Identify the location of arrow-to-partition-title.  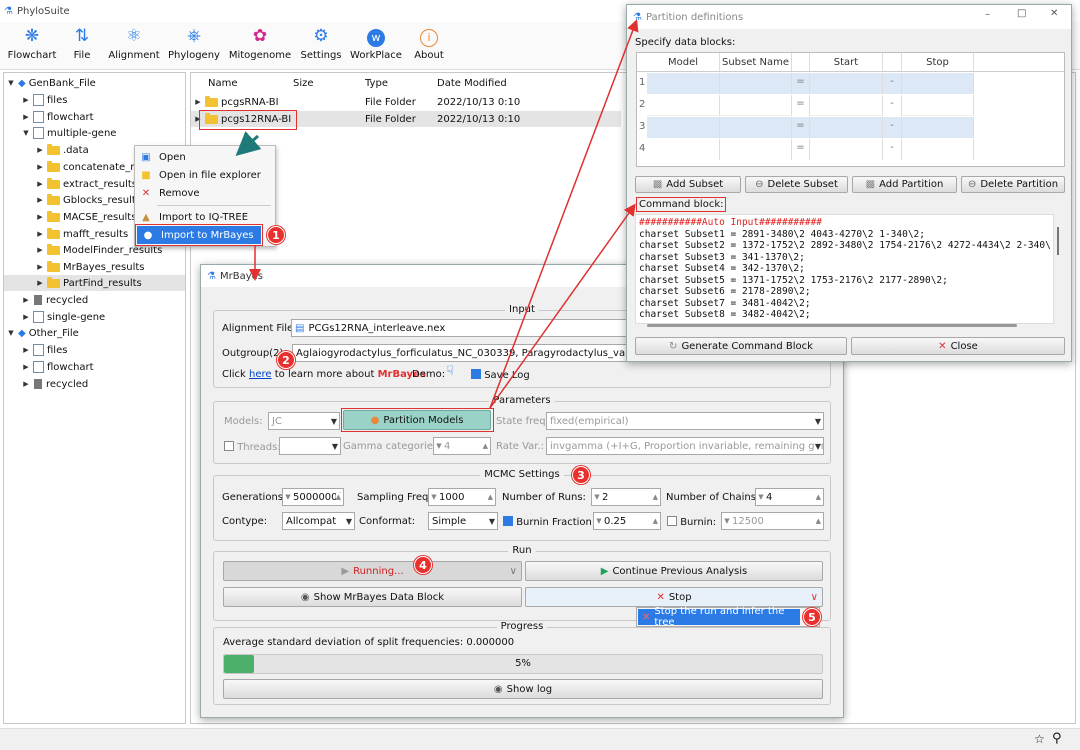
(564, 214).